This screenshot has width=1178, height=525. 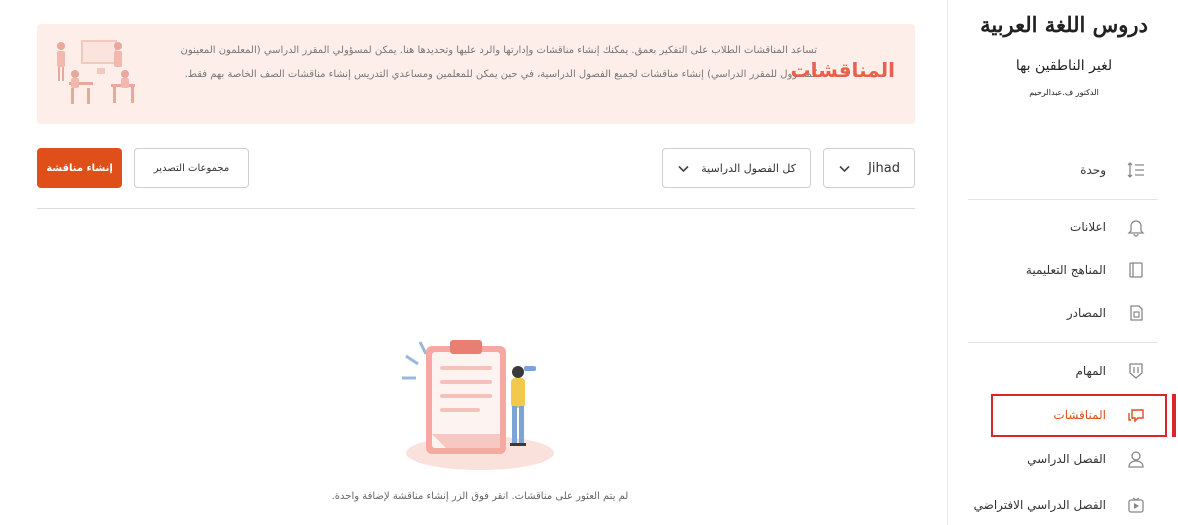 I want to click on video-play-icon, so click(x=1136, y=505).